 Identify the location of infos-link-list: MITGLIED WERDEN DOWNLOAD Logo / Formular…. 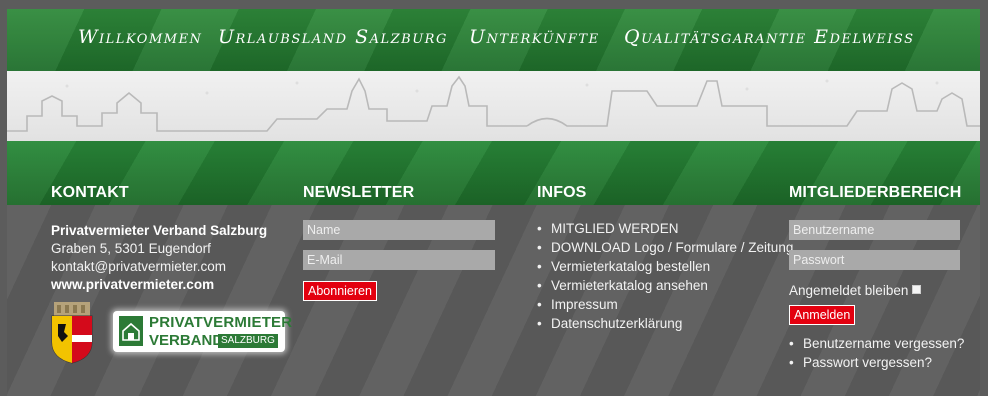
(665, 276).